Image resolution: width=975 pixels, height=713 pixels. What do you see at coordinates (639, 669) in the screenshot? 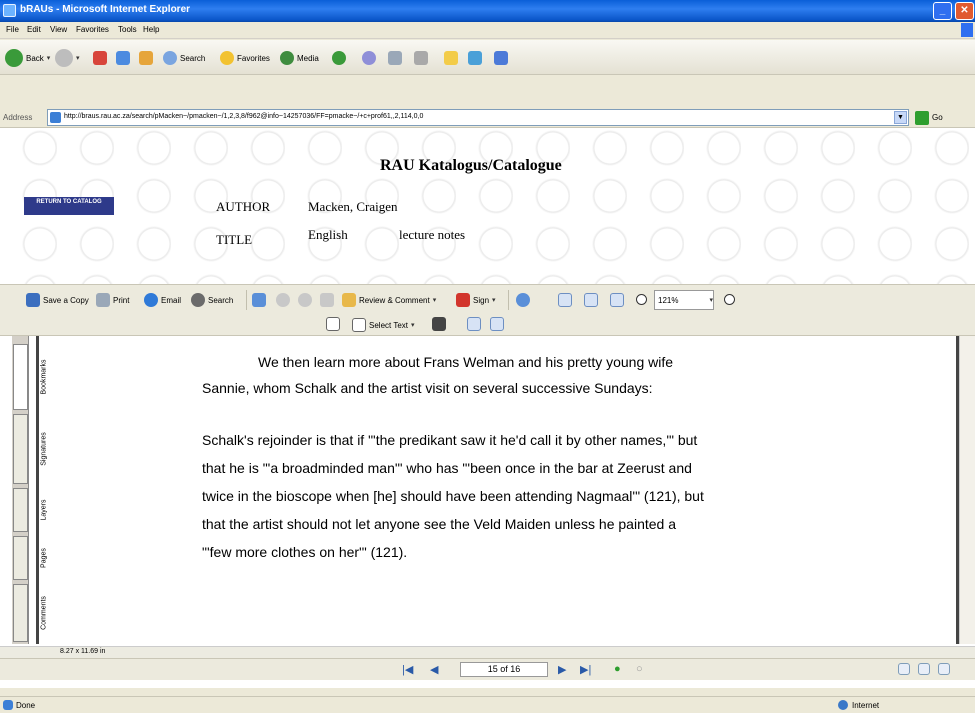
I see `go-forward-view-icon: ○` at bounding box center [639, 669].